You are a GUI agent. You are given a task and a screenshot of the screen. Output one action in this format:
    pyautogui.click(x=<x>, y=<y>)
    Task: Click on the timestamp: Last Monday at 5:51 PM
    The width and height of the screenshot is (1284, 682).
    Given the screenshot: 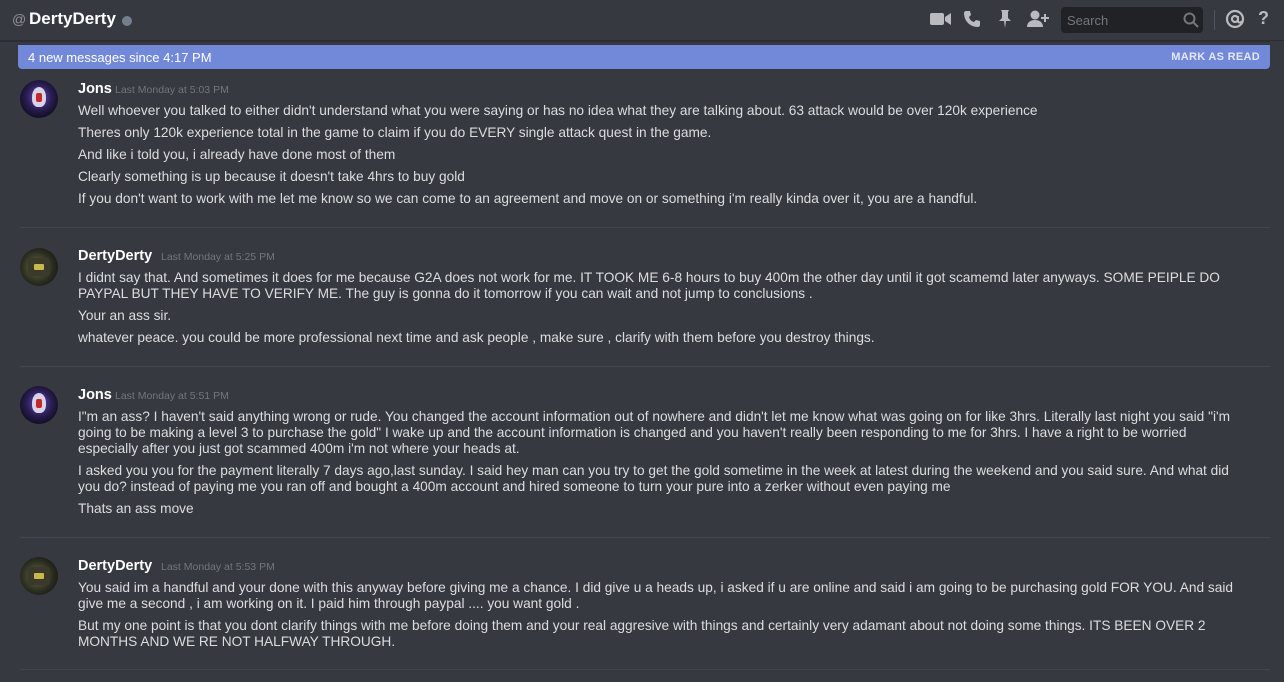 What is the action you would take?
    pyautogui.click(x=172, y=396)
    